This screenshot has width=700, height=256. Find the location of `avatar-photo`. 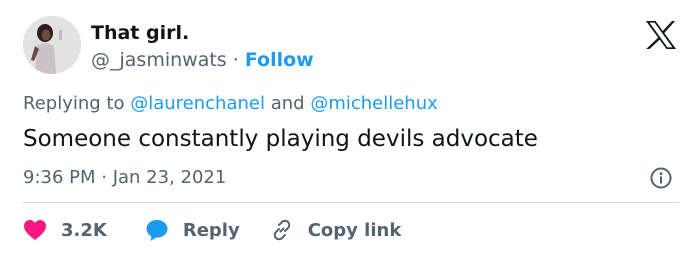

avatar-photo is located at coordinates (52, 45).